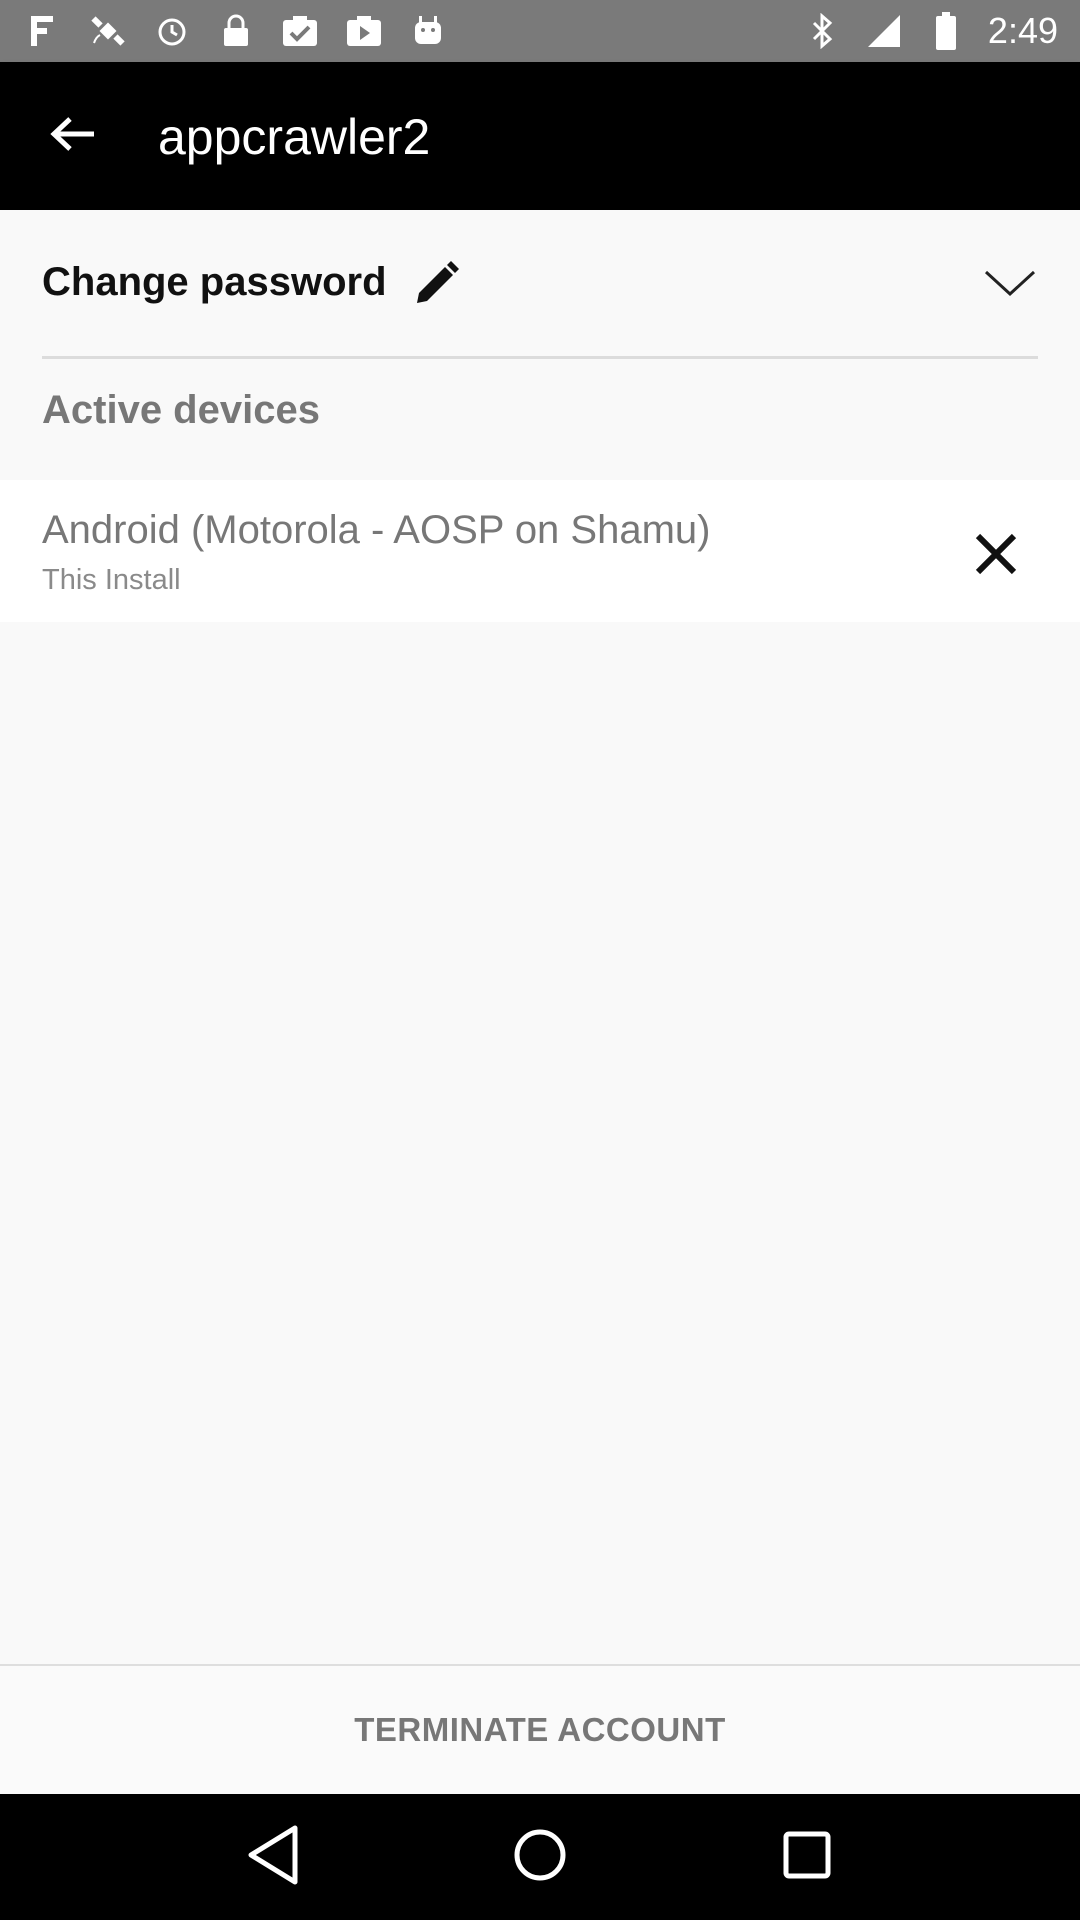 This screenshot has height=1920, width=1080. I want to click on remove-device-button, so click(996, 556).